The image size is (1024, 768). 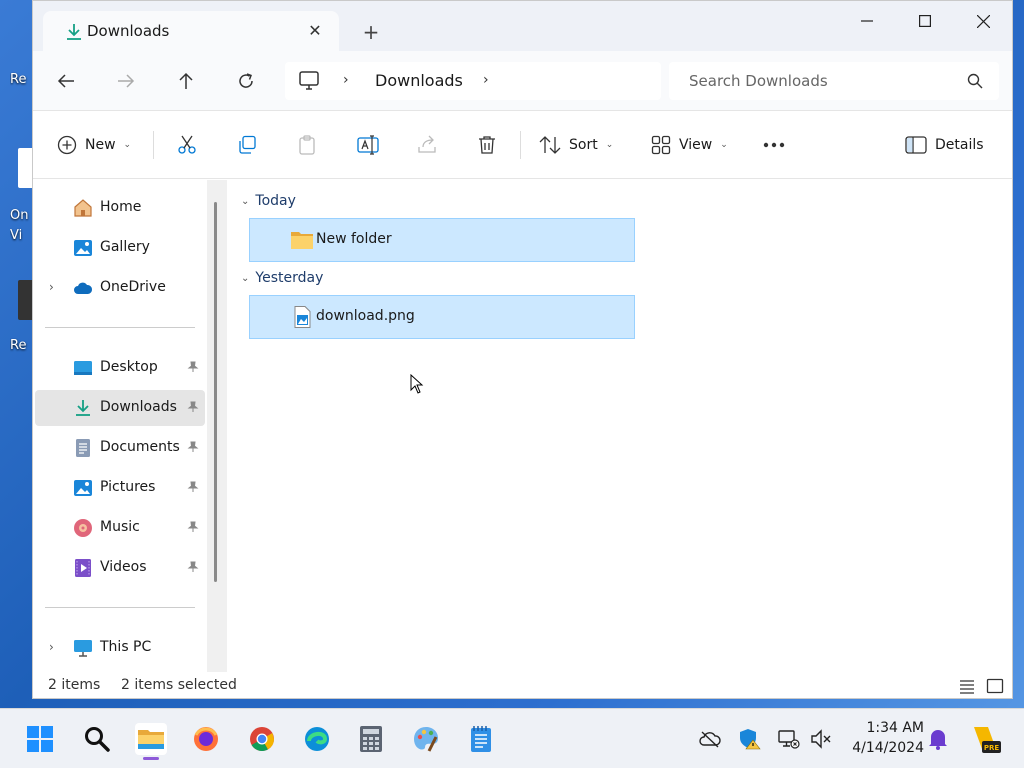 I want to click on calculator-button, so click(x=371, y=739).